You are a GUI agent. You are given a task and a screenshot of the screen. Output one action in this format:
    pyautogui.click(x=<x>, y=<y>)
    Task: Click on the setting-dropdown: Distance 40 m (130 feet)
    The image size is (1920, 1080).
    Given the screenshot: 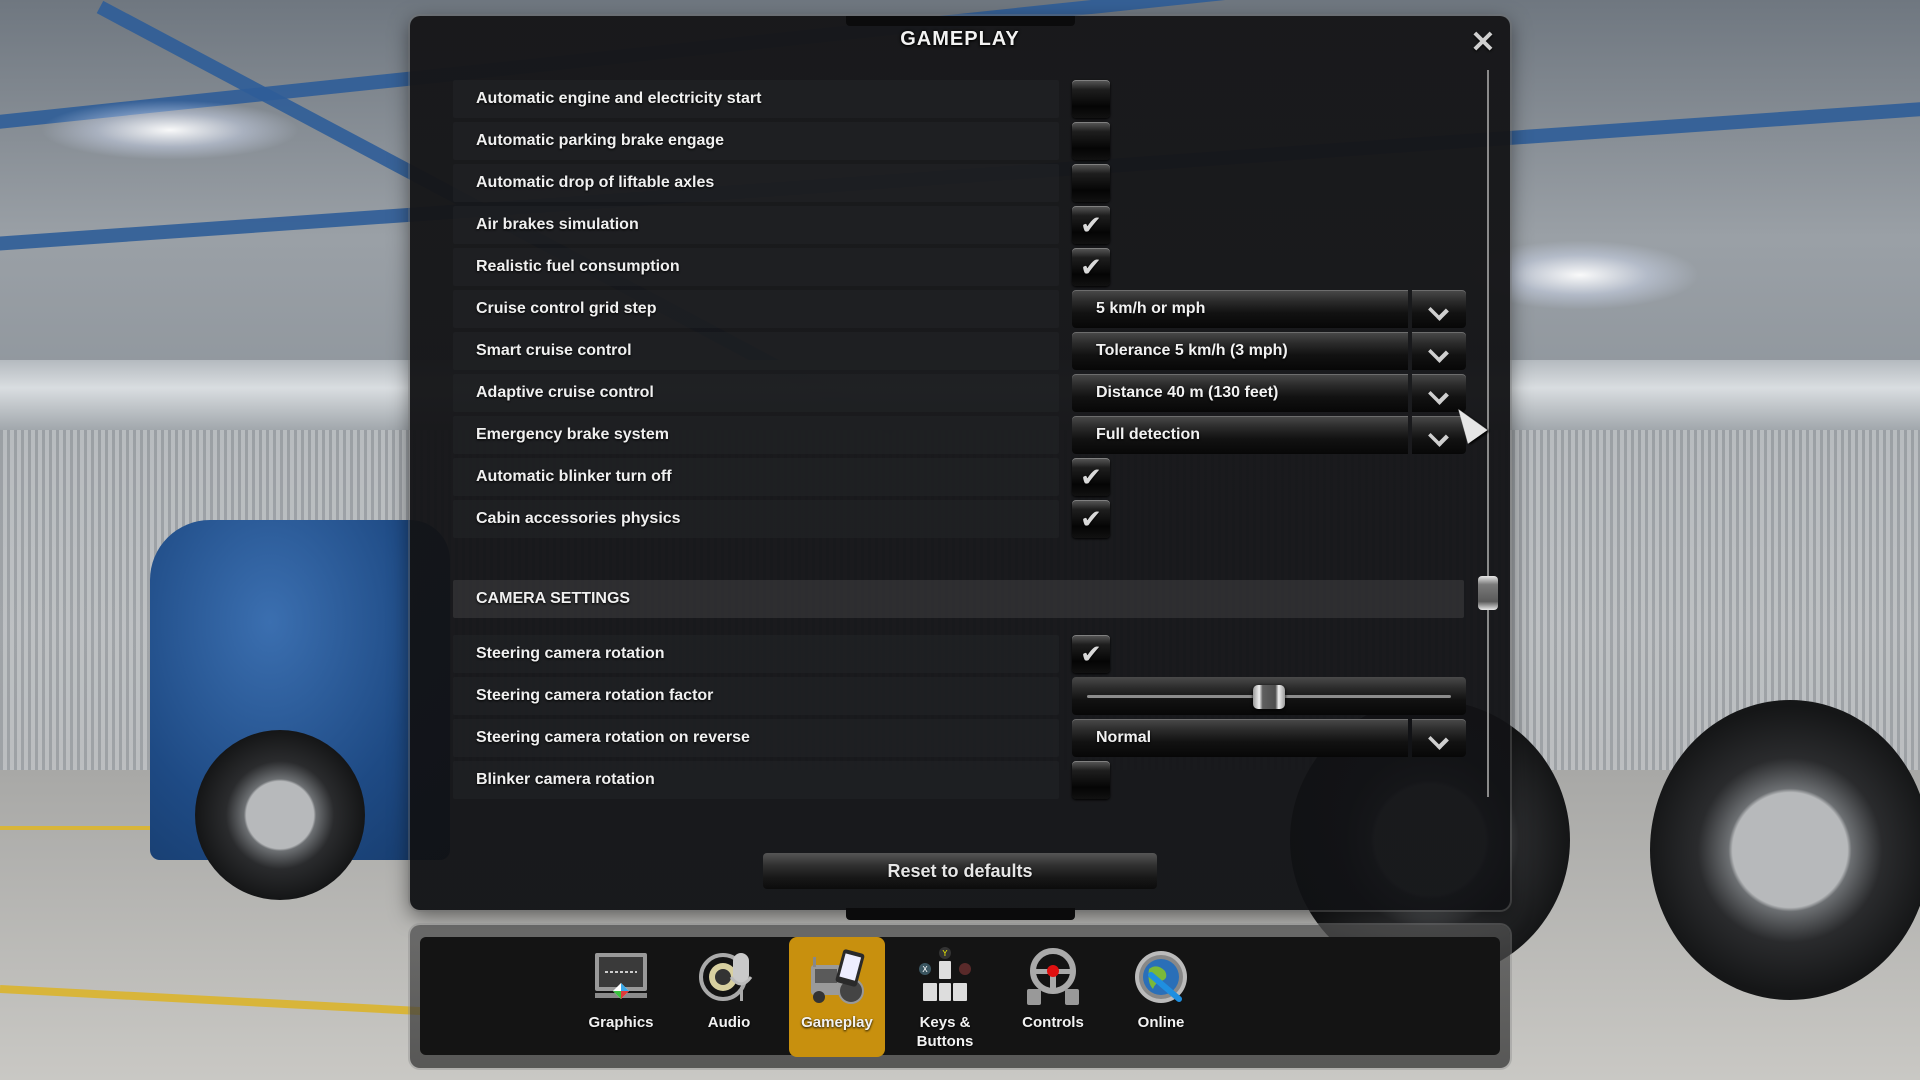 What is the action you would take?
    pyautogui.click(x=1269, y=393)
    